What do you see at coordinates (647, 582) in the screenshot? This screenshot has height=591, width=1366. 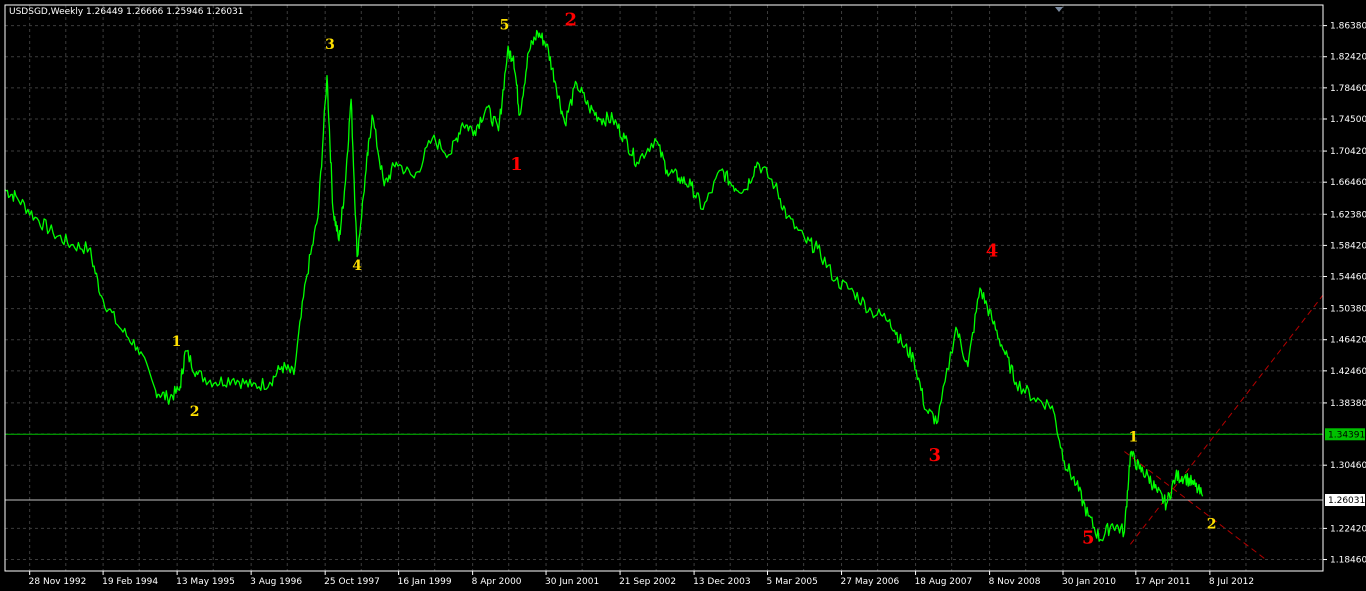 I see `time-tick-label: 21 Sep 2002` at bounding box center [647, 582].